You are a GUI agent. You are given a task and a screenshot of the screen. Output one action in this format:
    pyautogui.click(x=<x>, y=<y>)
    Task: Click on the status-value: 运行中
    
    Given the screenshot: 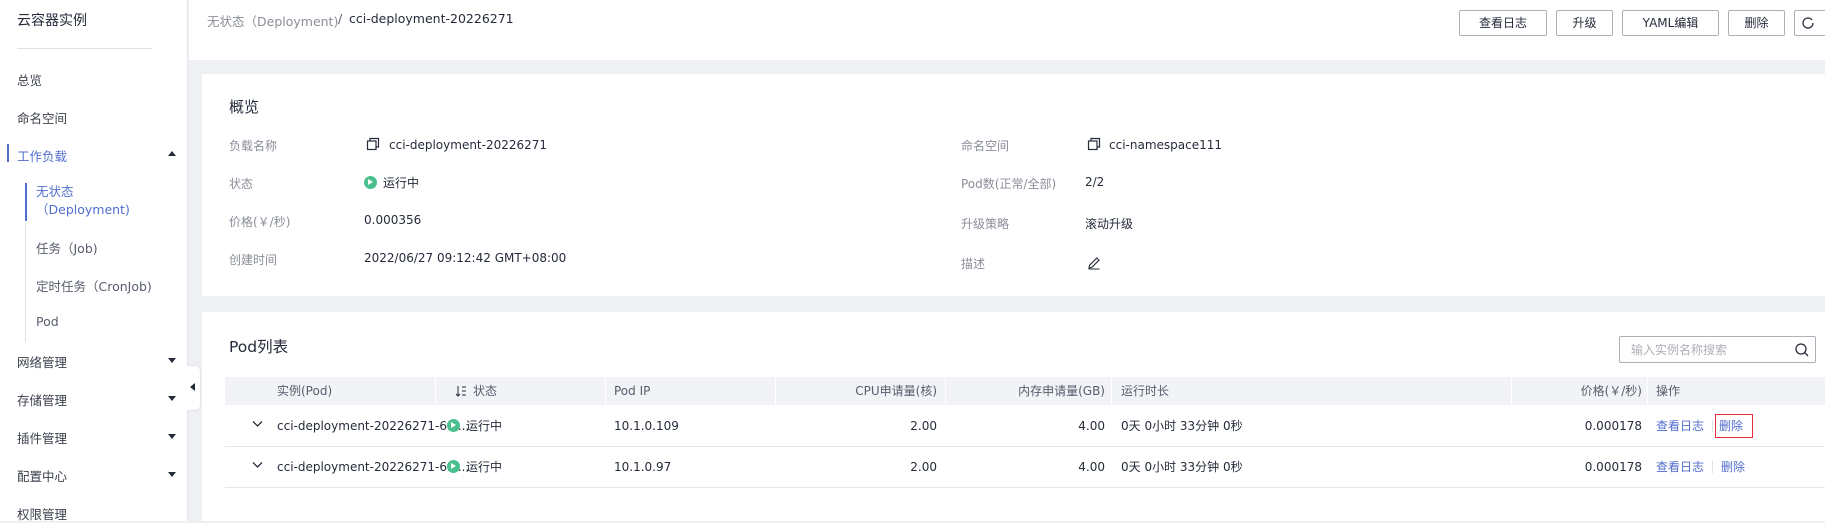 What is the action you would take?
    pyautogui.click(x=391, y=182)
    